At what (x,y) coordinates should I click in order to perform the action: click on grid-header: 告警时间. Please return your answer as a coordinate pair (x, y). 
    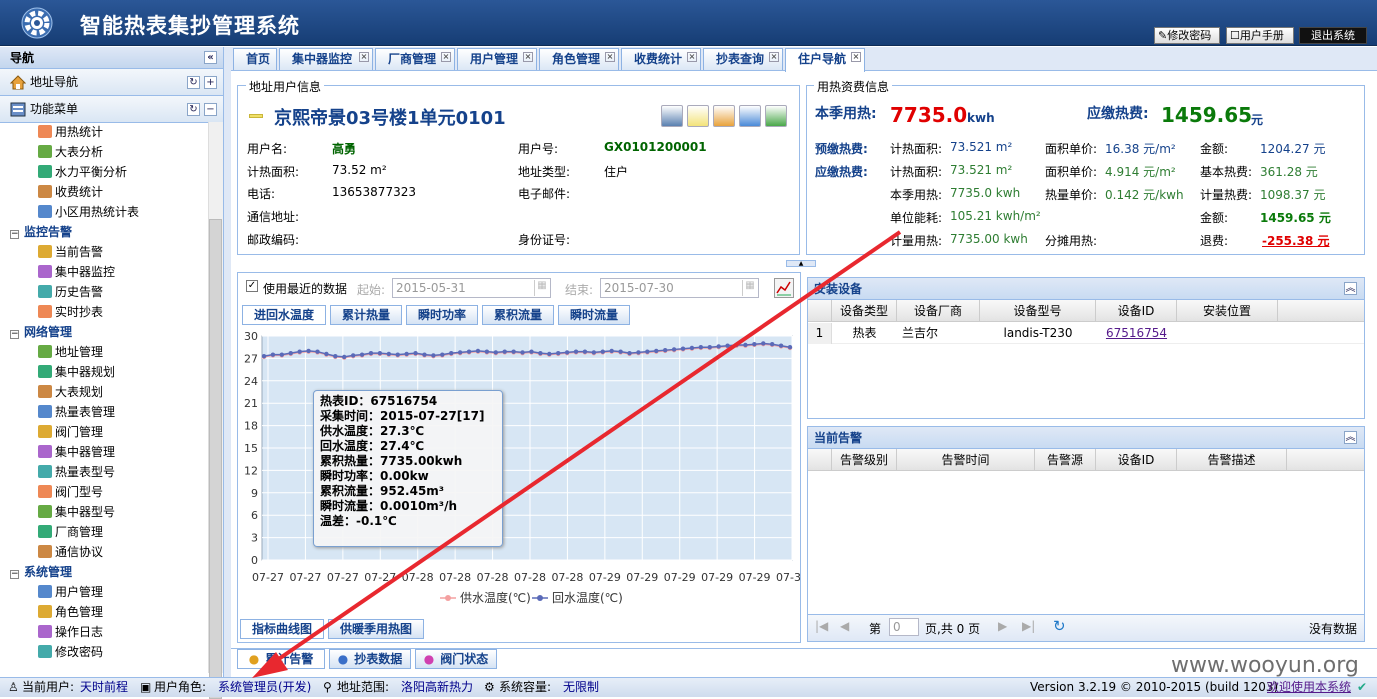
    Looking at the image, I should click on (966, 460).